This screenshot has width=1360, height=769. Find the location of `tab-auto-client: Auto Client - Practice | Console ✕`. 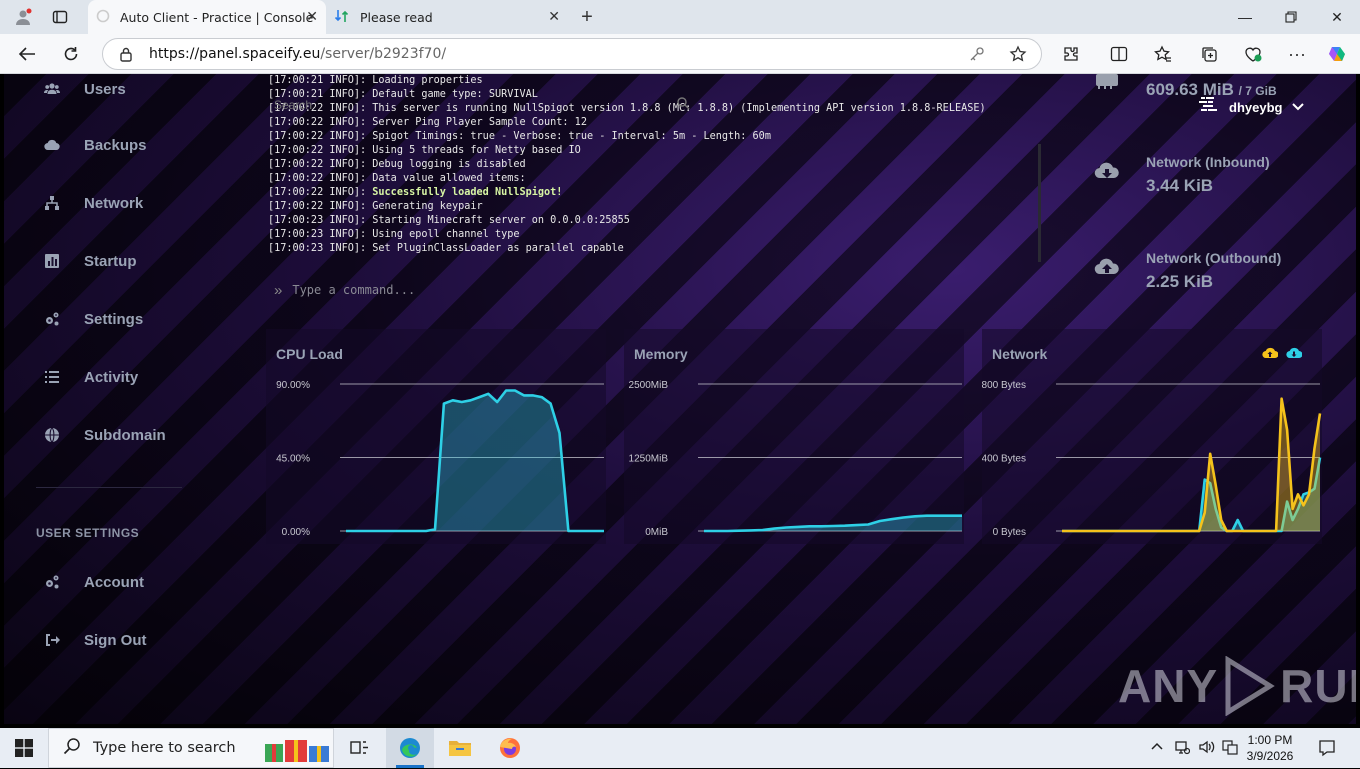

tab-auto-client: Auto Client - Practice | Console ✕ is located at coordinates (207, 17).